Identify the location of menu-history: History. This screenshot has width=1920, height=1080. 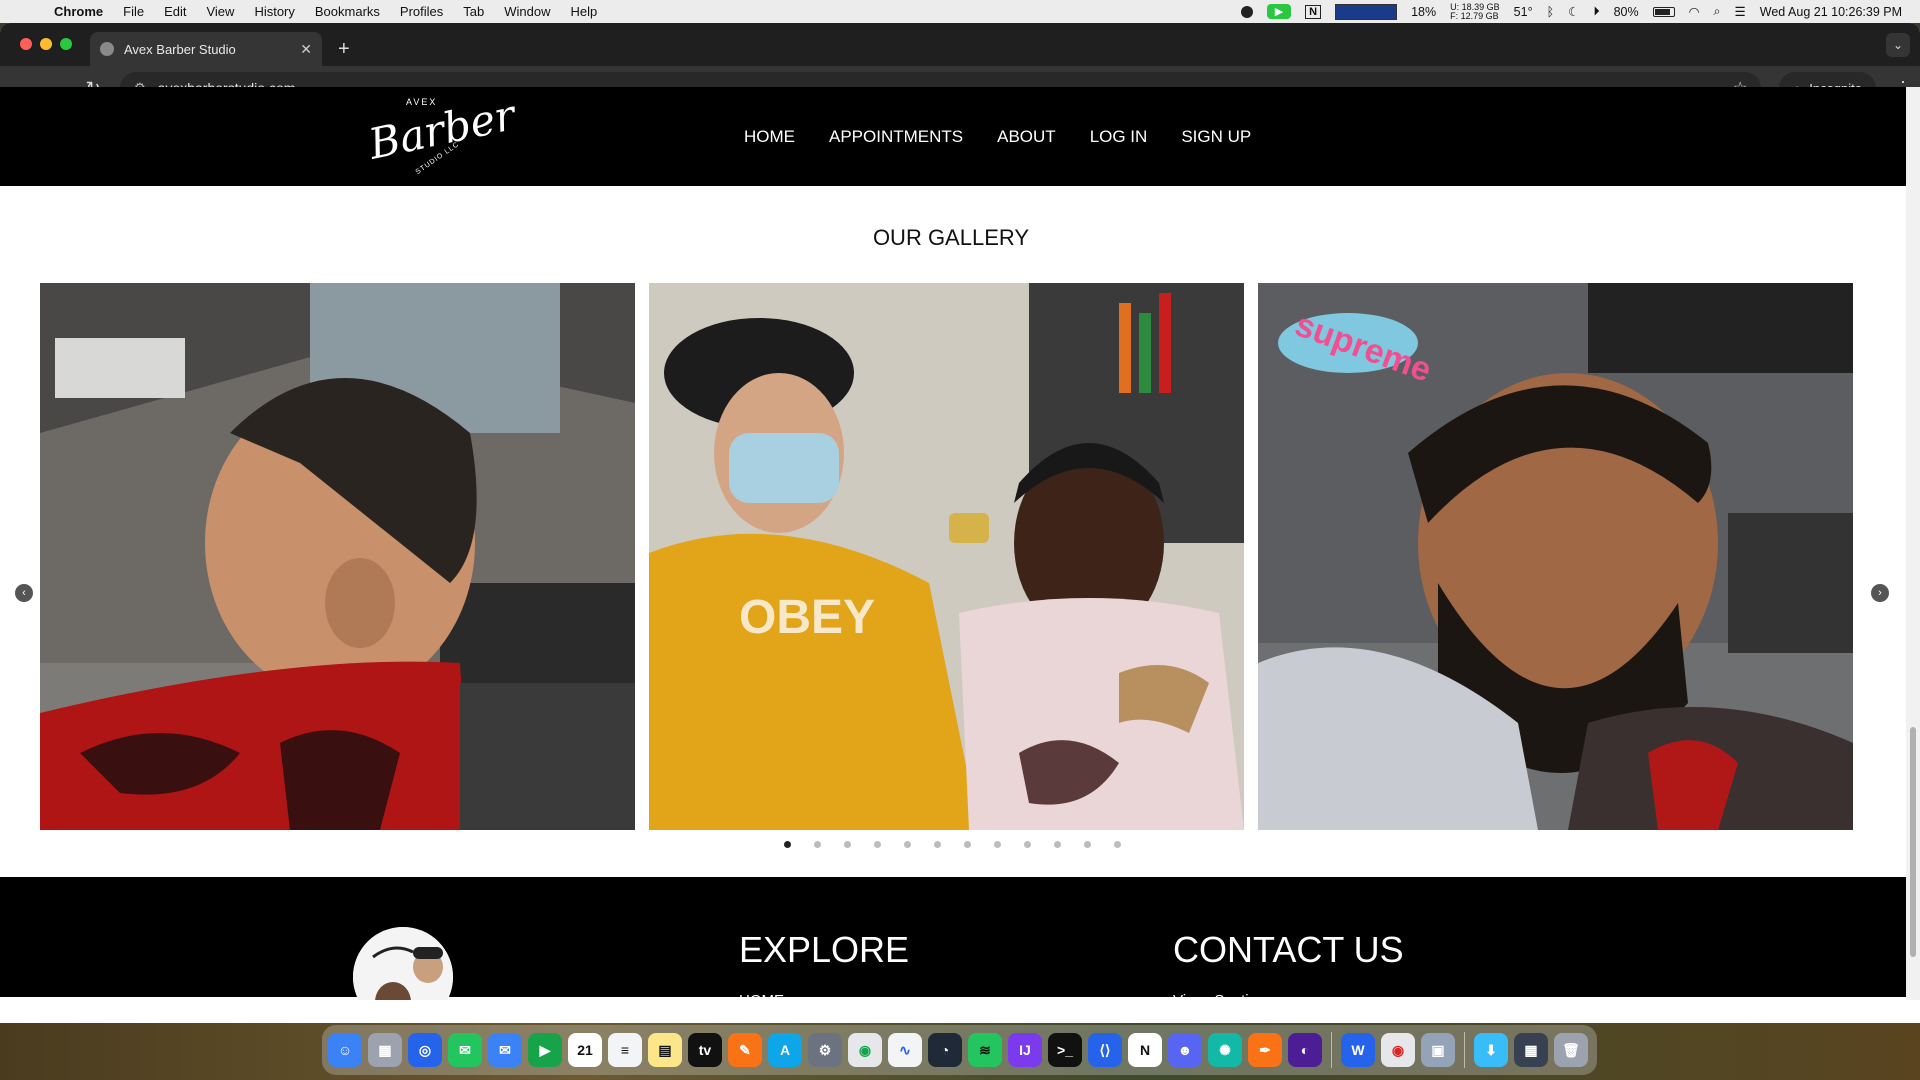
(274, 11).